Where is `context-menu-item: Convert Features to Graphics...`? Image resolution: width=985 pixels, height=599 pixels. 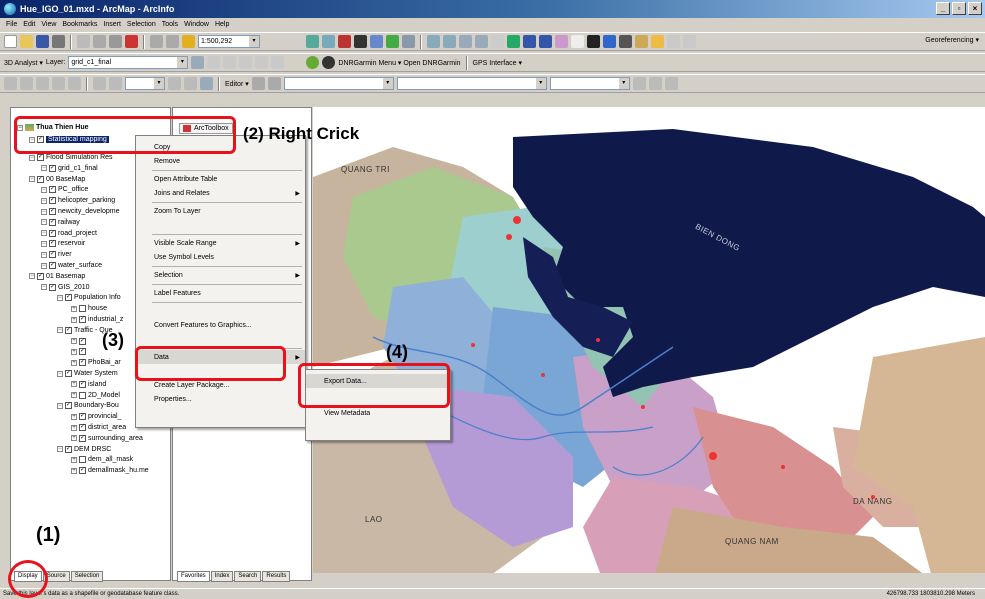
context-menu-item: Convert Features to Graphics... is located at coordinates (220, 325).